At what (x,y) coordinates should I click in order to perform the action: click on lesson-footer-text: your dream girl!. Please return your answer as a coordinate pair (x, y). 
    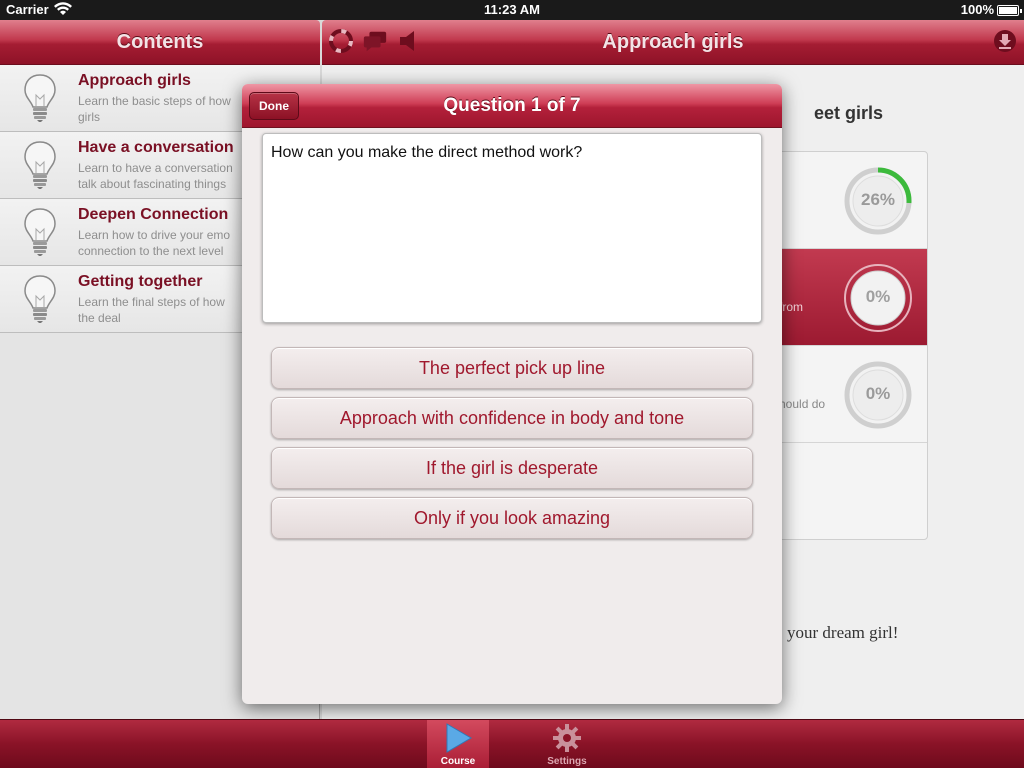
    Looking at the image, I should click on (843, 632).